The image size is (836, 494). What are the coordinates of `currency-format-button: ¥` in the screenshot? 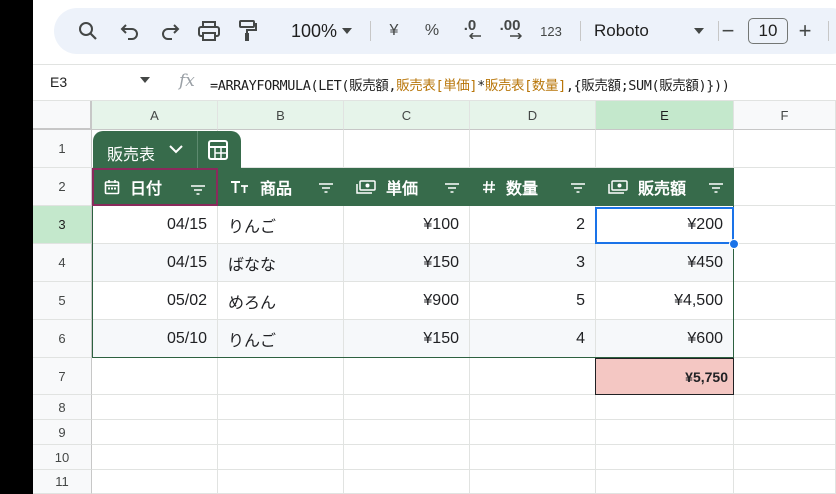 It's located at (394, 31).